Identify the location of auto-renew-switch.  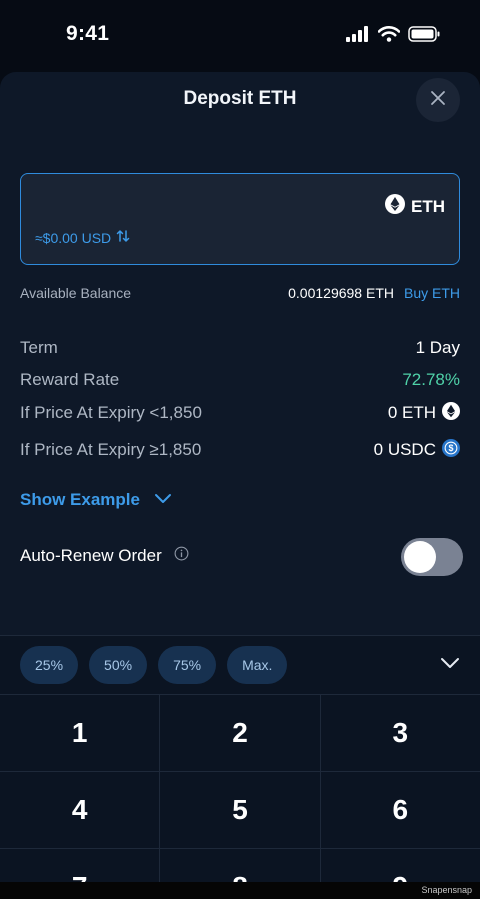
(432, 557).